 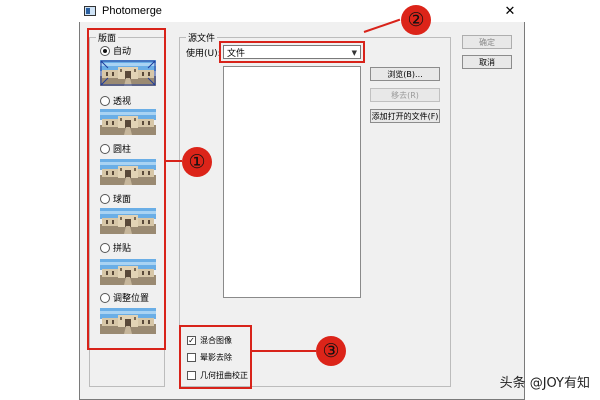 What do you see at coordinates (416, 20) in the screenshot?
I see `annotation-marker-2: ②` at bounding box center [416, 20].